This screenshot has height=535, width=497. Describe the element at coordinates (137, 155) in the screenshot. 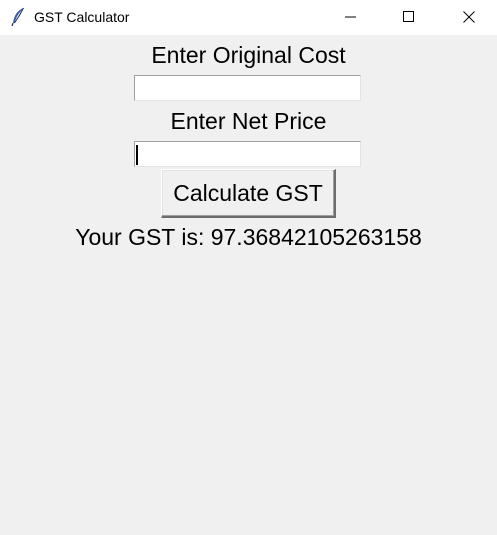

I see `text-caret` at that location.